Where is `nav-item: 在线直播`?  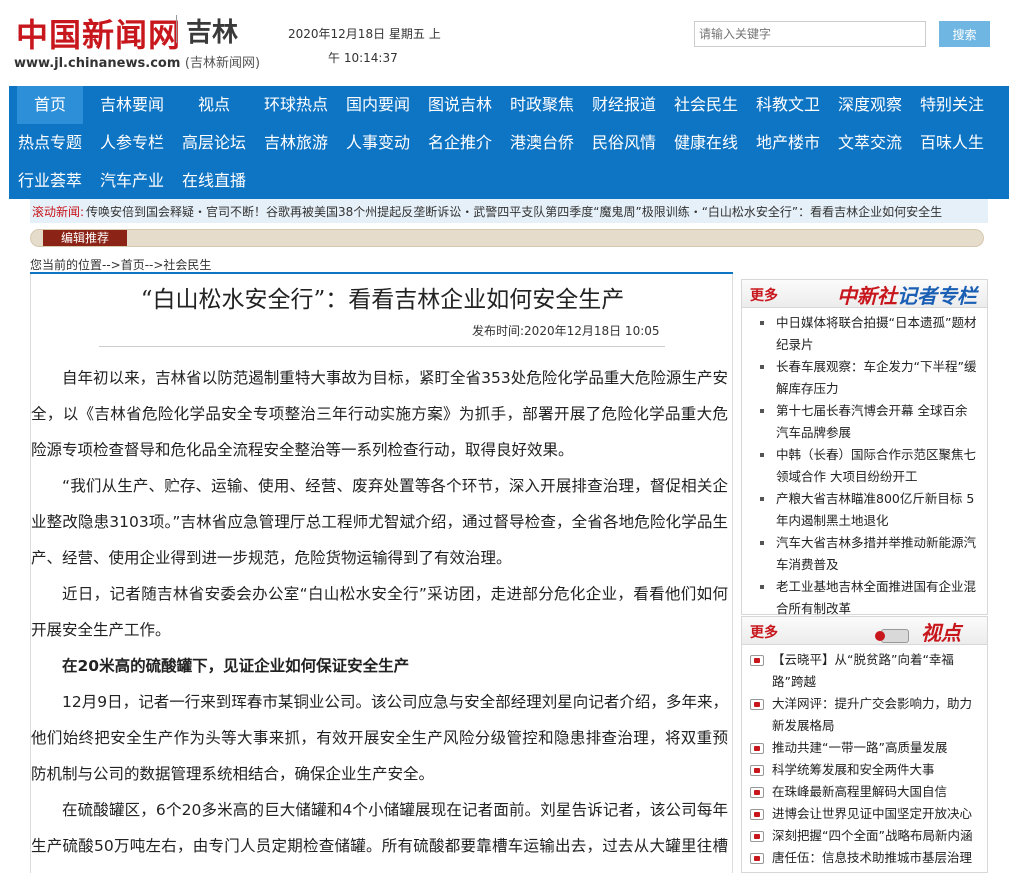
nav-item: 在线直播 is located at coordinates (214, 181).